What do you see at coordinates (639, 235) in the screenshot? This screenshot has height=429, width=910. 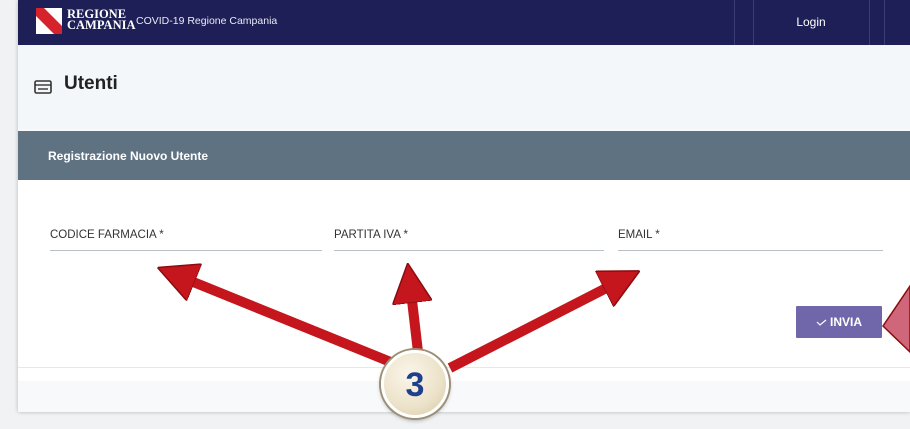 I see `email-label: EMAIL *` at bounding box center [639, 235].